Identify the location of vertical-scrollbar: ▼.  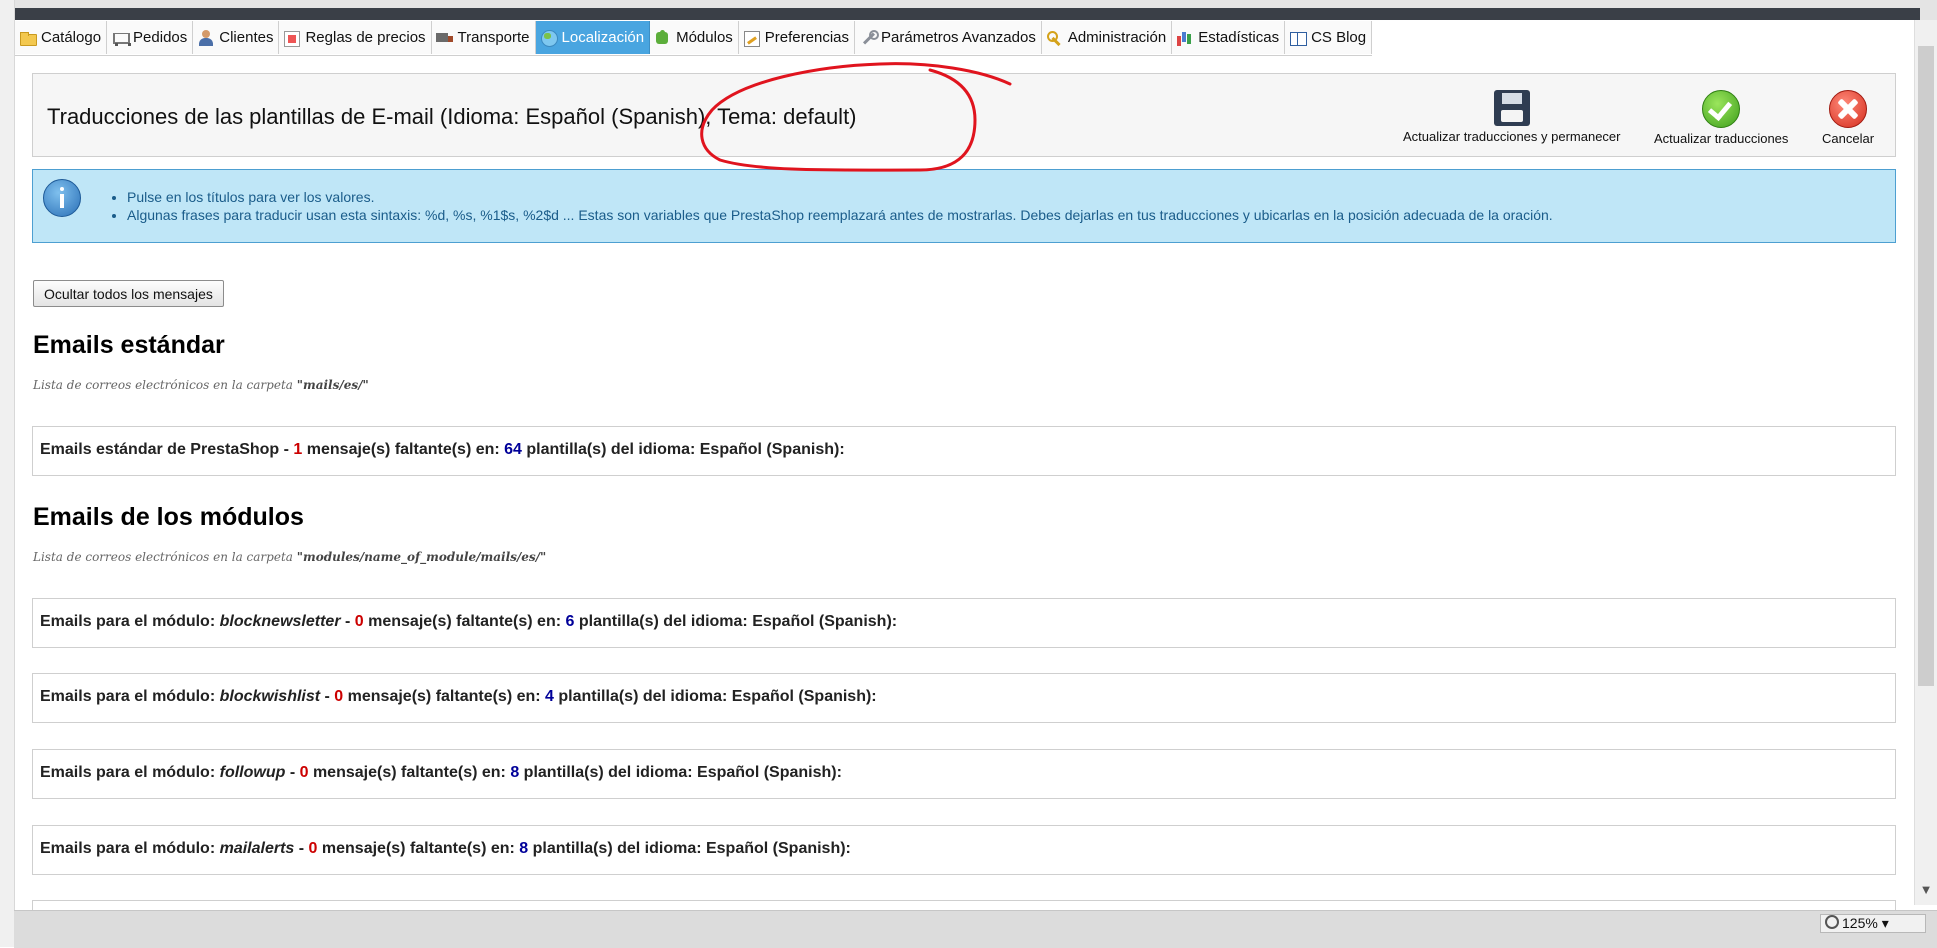
(1925, 462).